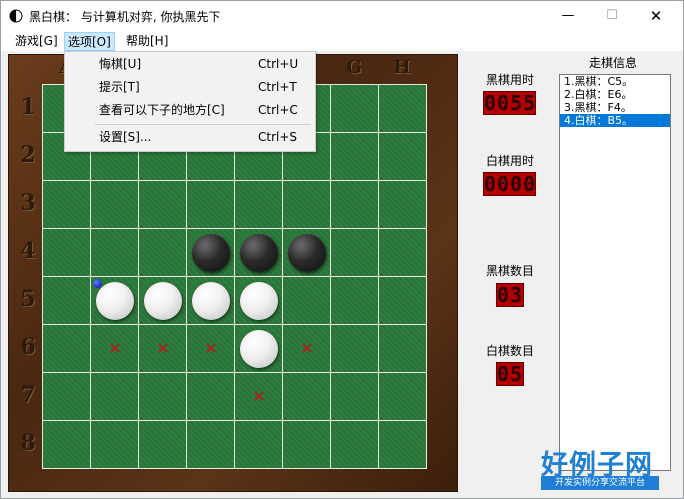 This screenshot has width=684, height=499. What do you see at coordinates (615, 94) in the screenshot?
I see `move-list-item: 2.白棋：E6。` at bounding box center [615, 94].